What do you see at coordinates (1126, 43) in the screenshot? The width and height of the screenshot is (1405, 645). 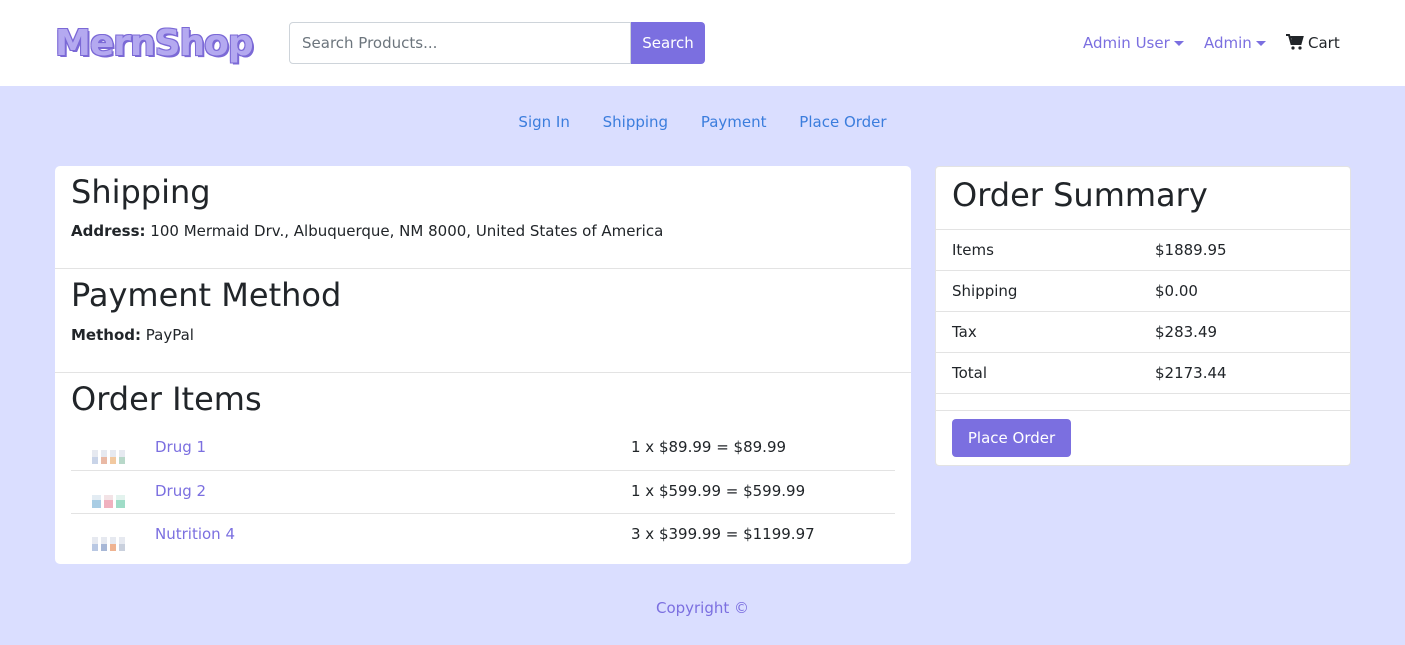 I see `user-menu-label: Admin User` at bounding box center [1126, 43].